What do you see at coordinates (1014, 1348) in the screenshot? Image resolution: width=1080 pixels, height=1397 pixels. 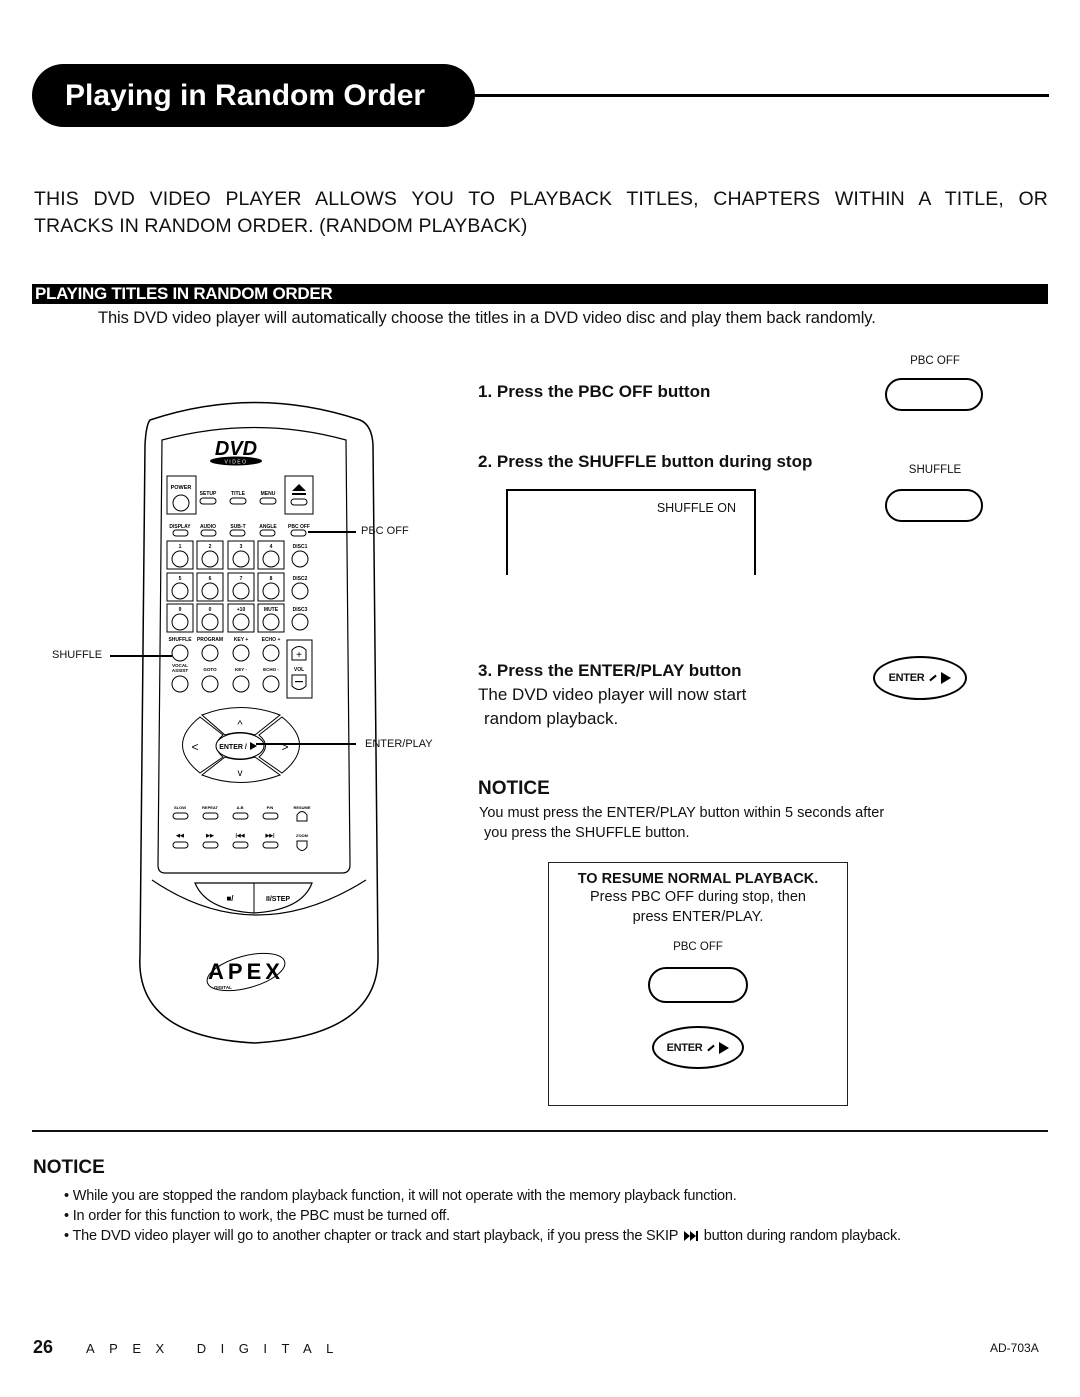 I see `footer-model: AD-703A` at bounding box center [1014, 1348].